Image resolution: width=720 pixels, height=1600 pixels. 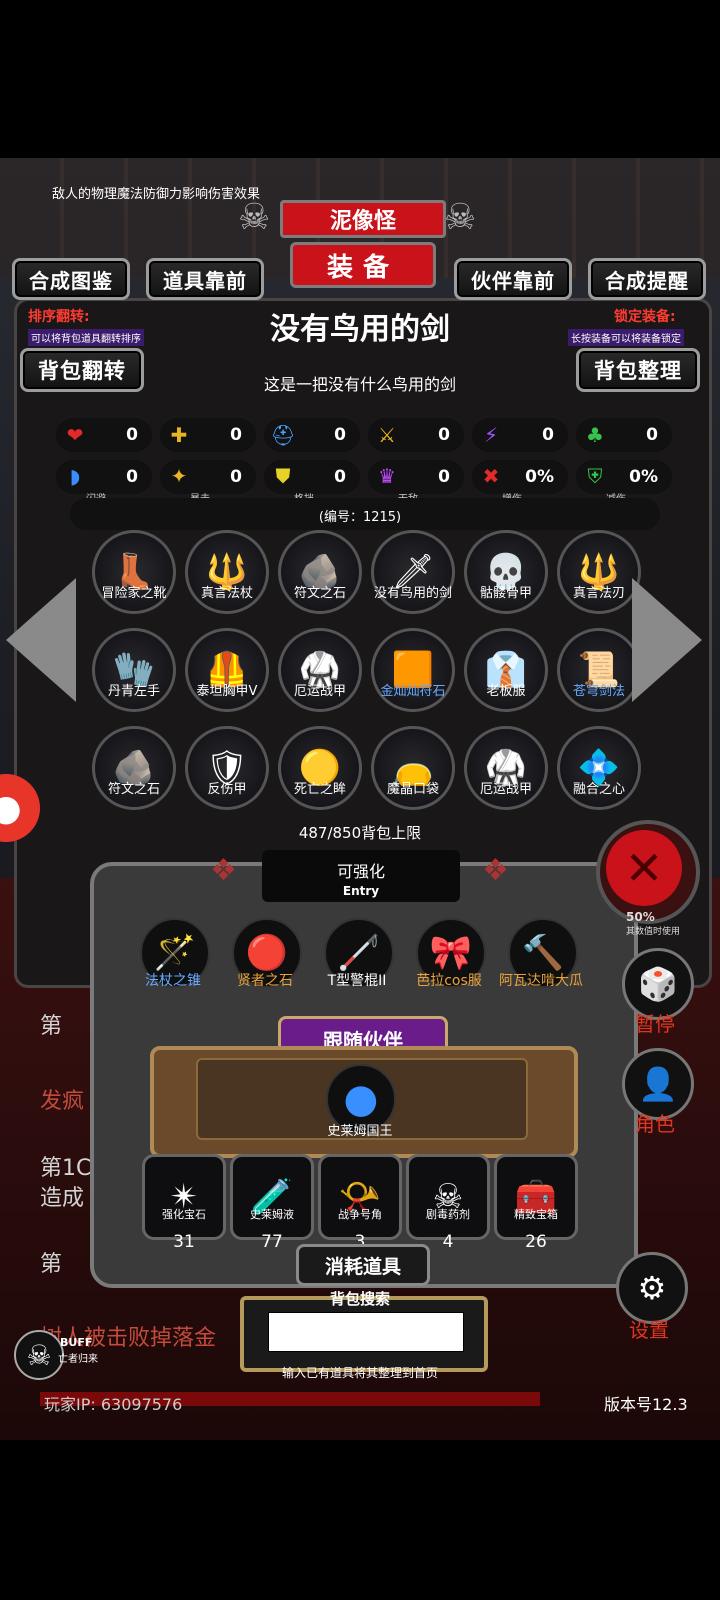 What do you see at coordinates (645, 317) in the screenshot?
I see `lock-label: 锁定装备:` at bounding box center [645, 317].